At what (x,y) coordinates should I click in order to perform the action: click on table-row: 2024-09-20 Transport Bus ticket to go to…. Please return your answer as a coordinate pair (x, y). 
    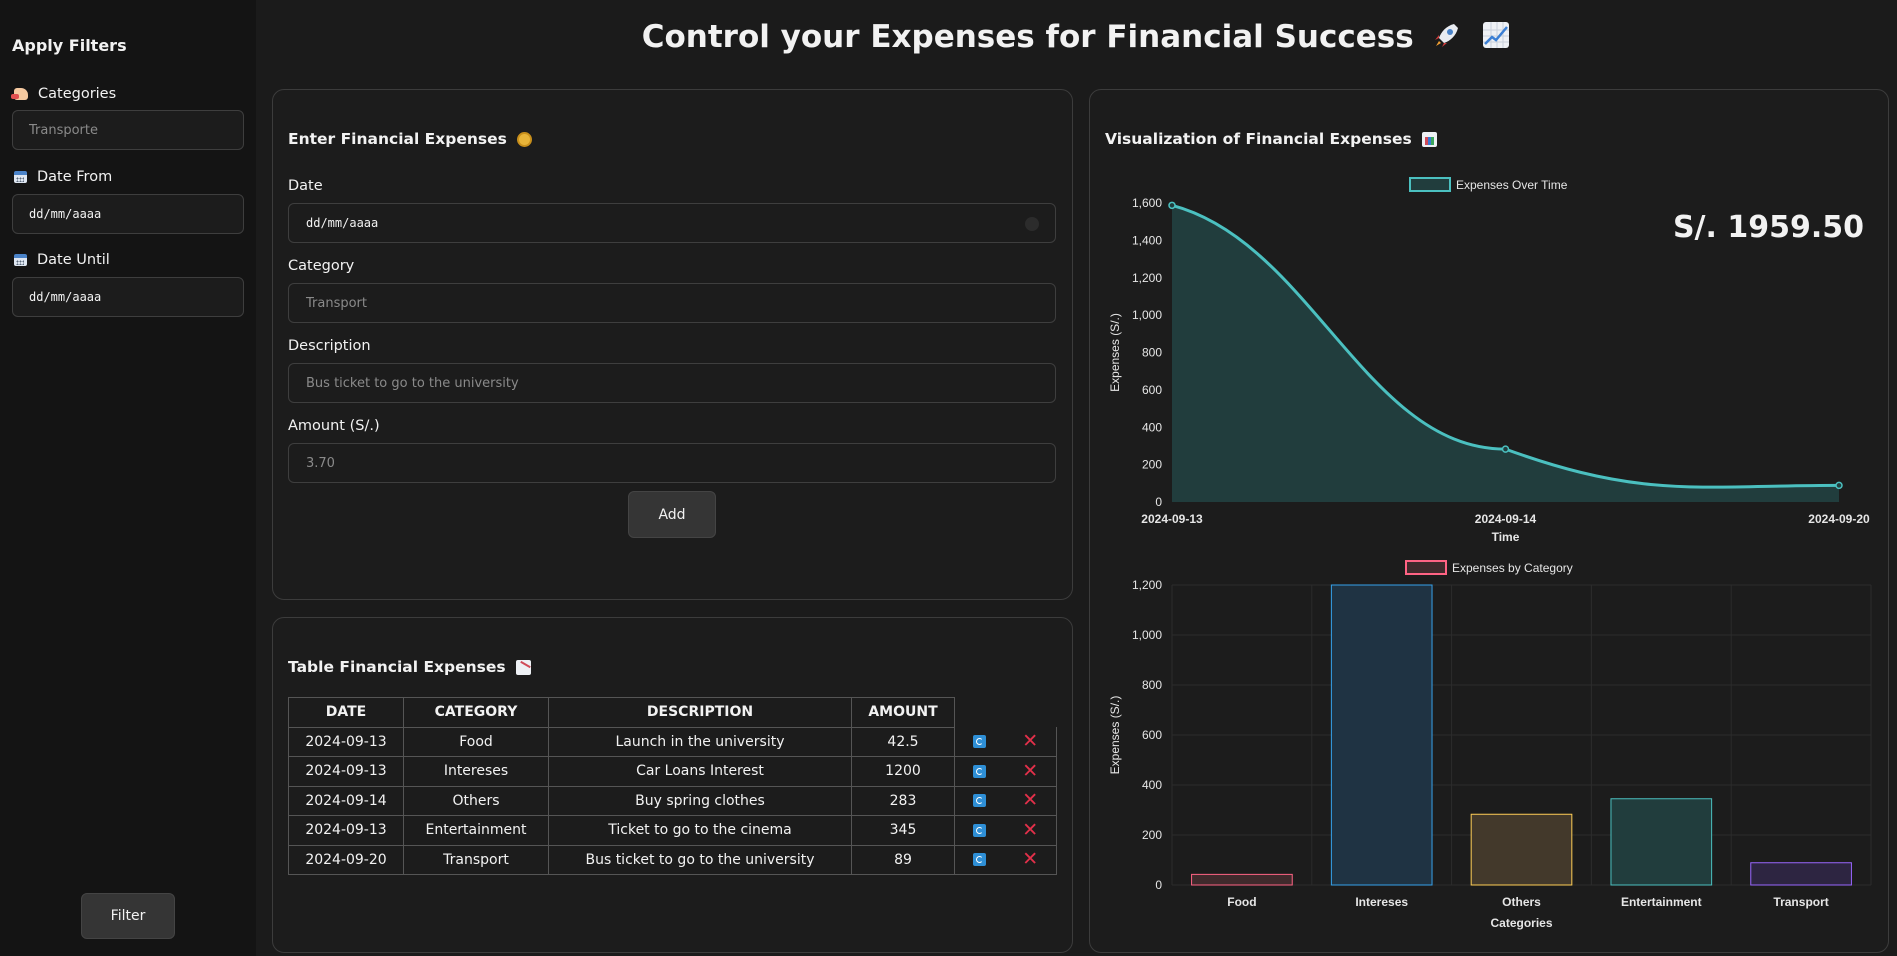
    Looking at the image, I should click on (672, 859).